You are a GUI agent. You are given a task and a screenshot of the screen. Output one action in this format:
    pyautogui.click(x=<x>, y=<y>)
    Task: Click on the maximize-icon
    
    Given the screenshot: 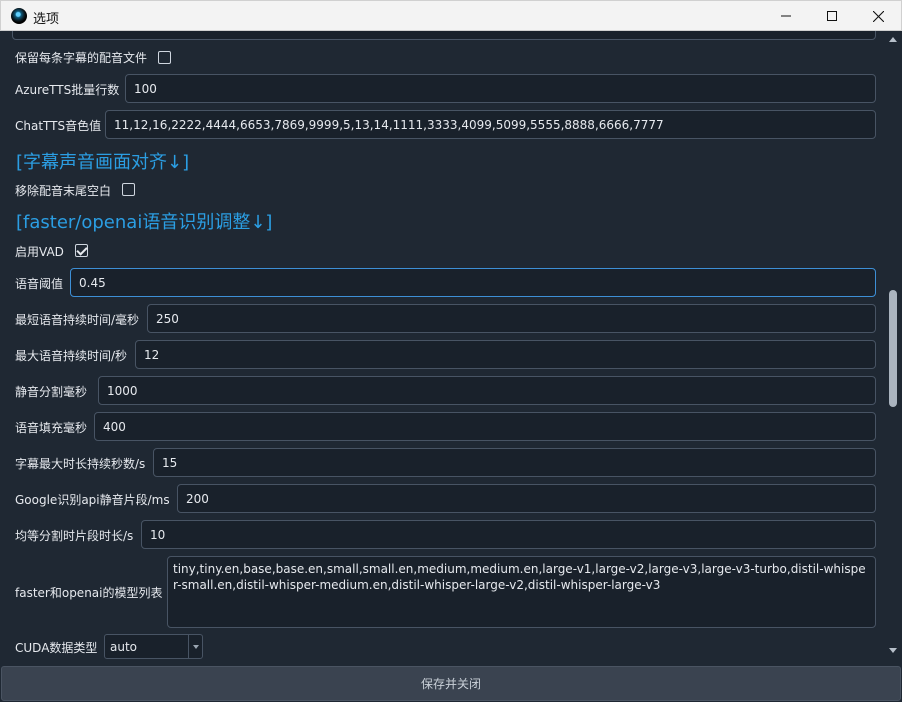 What is the action you would take?
    pyautogui.click(x=832, y=16)
    